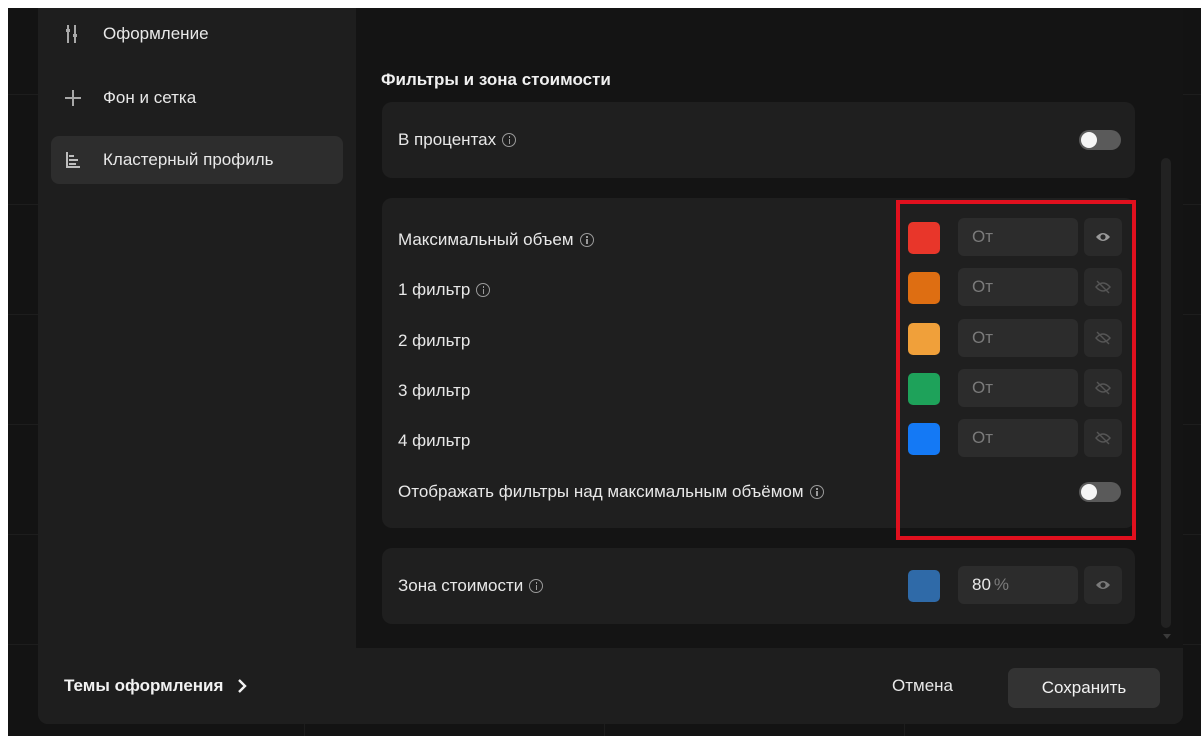 Image resolution: width=1201 pixels, height=736 pixels. I want to click on cancel-button: Отмена, so click(922, 686).